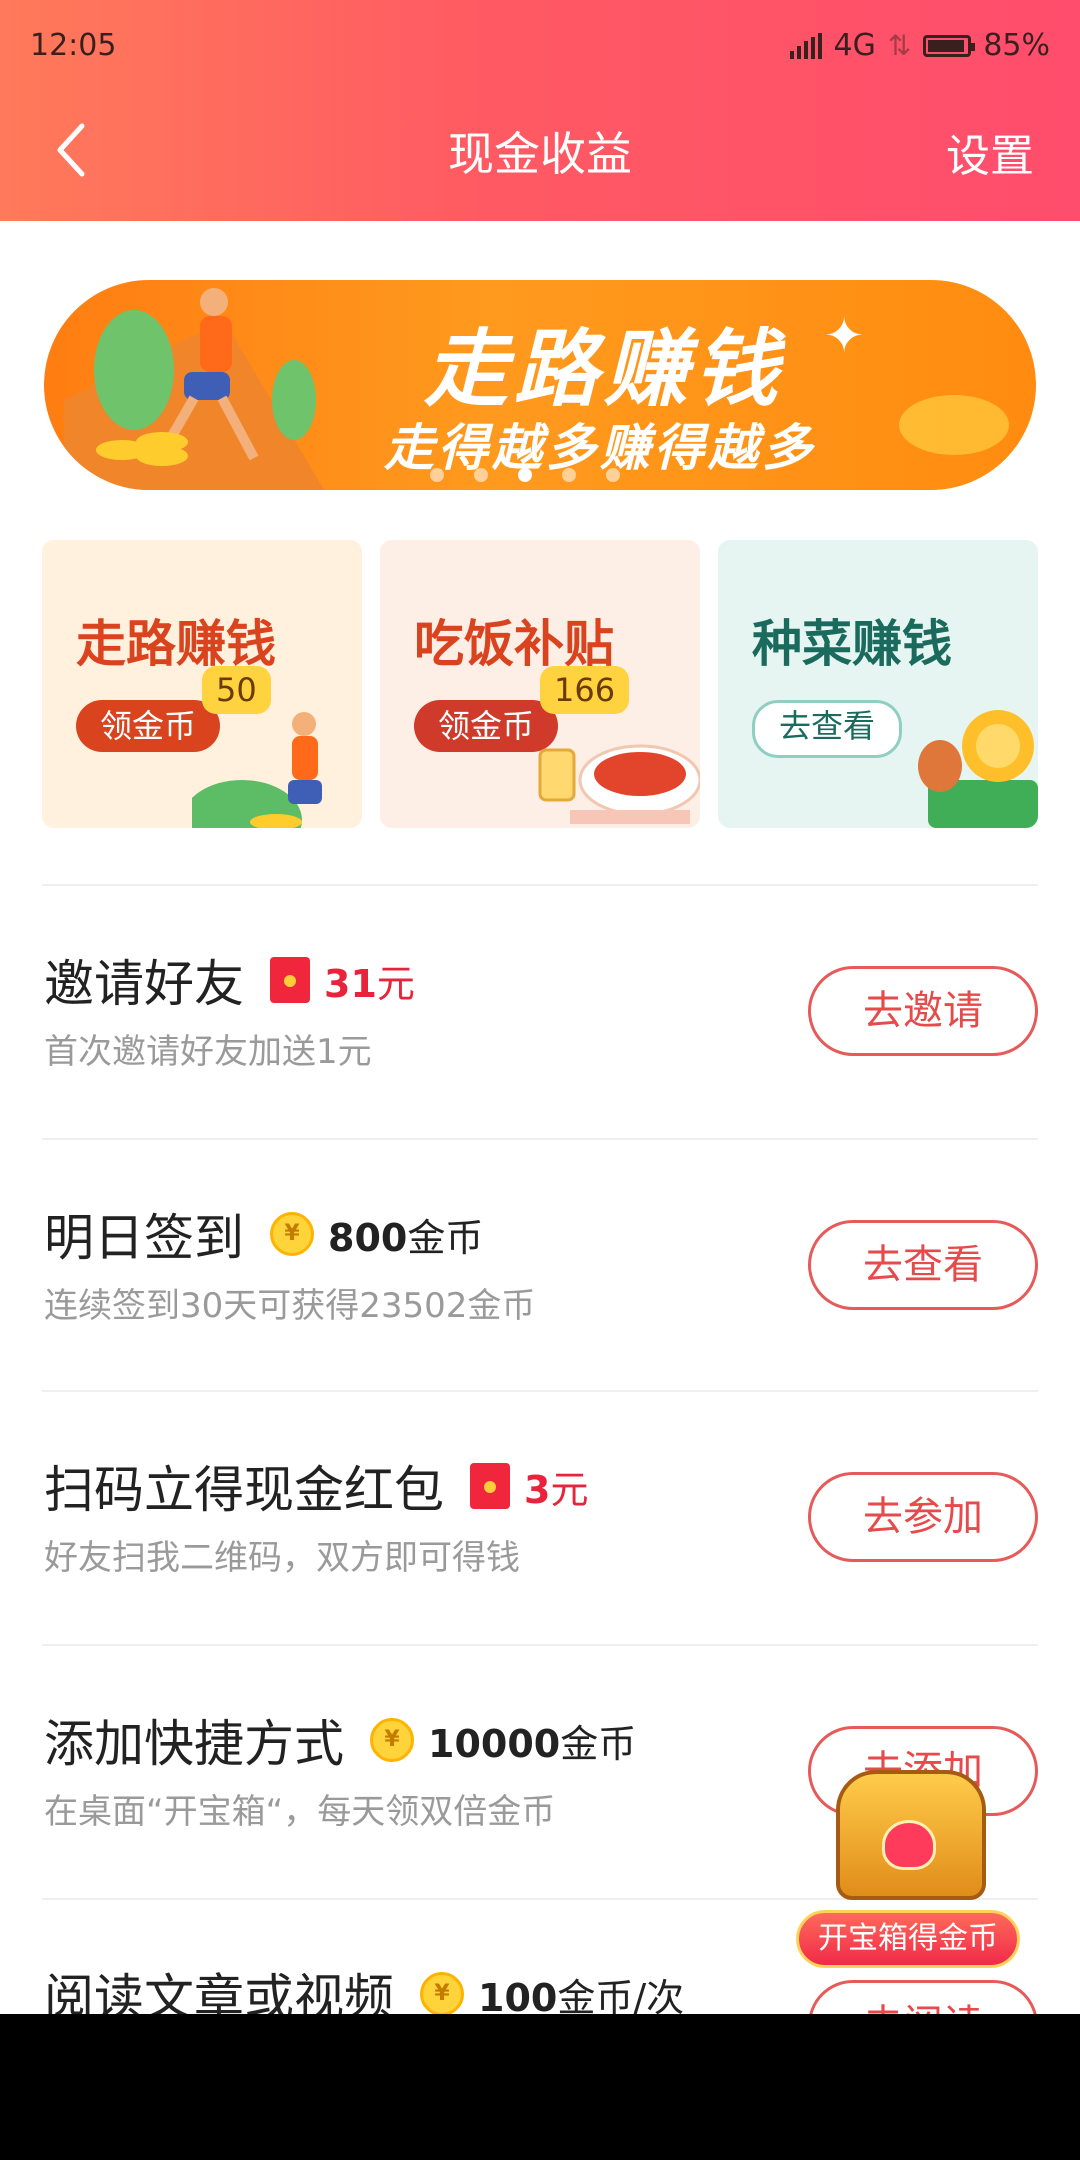  I want to click on card-badge: 50, so click(236, 690).